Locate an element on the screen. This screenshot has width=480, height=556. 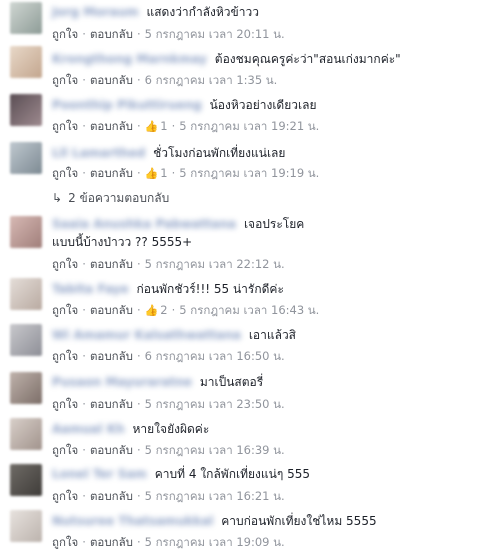
timestamp: 5 กรกฎาคม เวลา 23:50 น. is located at coordinates (215, 404).